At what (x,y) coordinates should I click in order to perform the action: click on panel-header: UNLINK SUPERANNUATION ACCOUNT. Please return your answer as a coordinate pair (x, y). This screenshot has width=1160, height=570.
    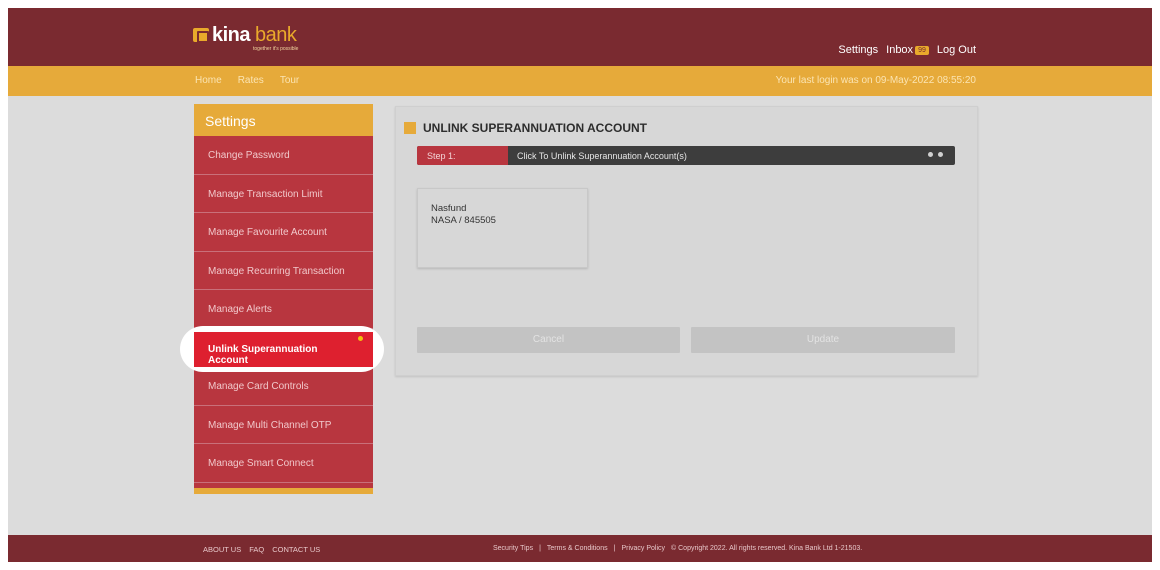
    Looking at the image, I should click on (525, 128).